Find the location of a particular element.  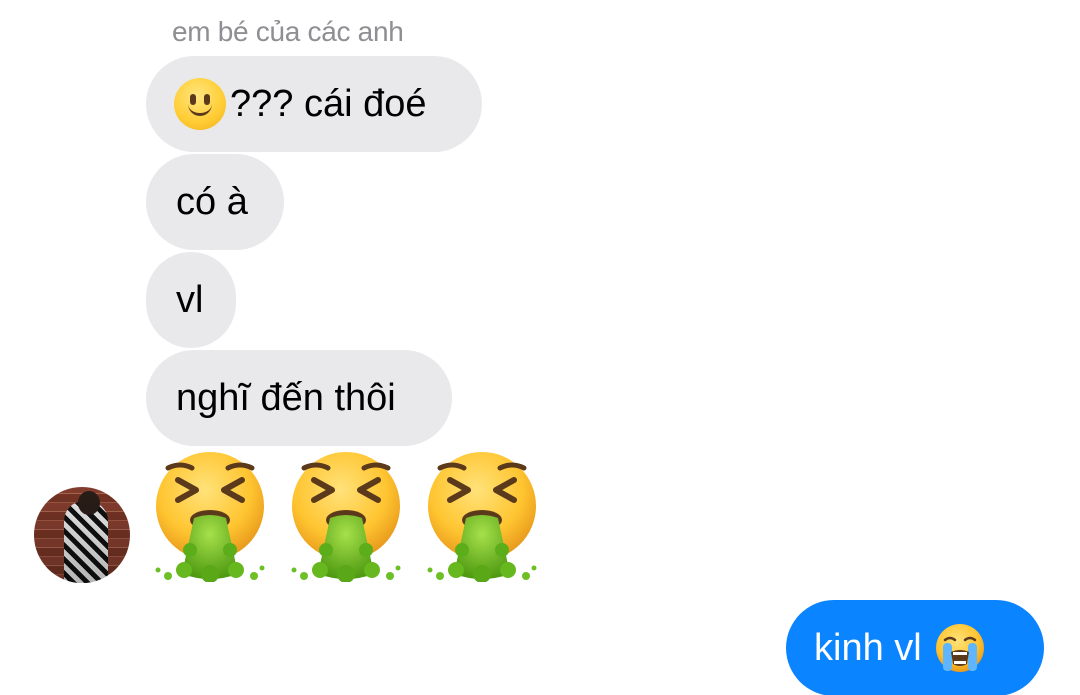

loudly-crying-face-icon is located at coordinates (959, 648).